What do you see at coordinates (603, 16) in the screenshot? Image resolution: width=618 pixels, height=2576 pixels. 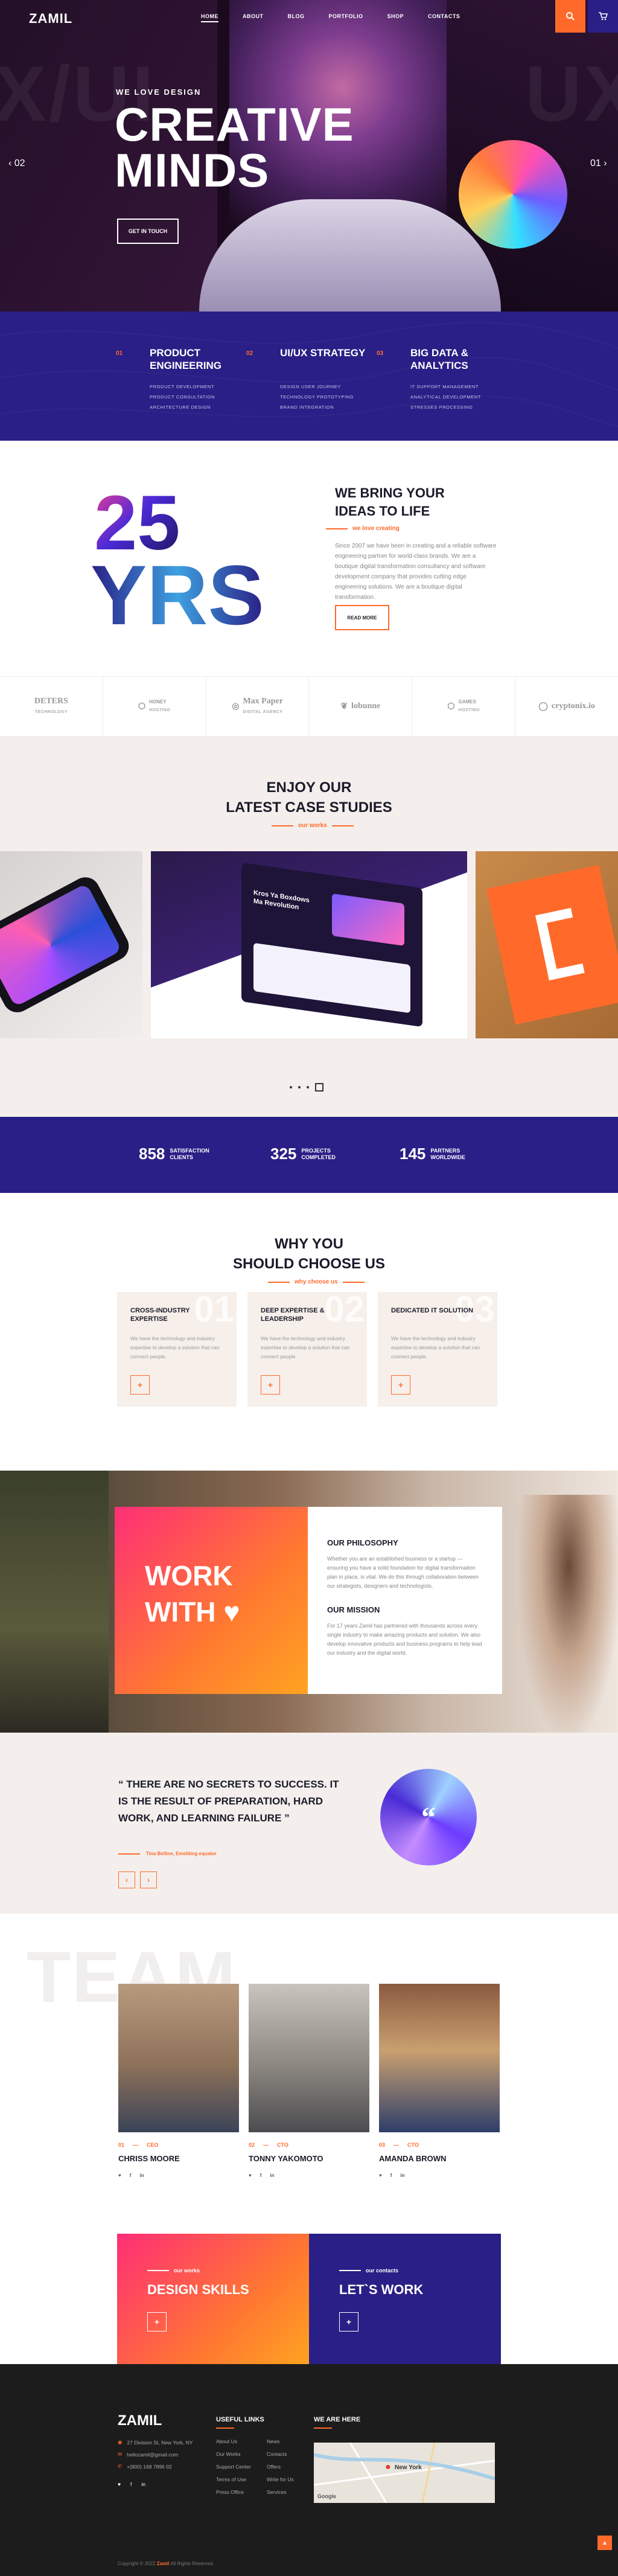 I see `cart-button` at bounding box center [603, 16].